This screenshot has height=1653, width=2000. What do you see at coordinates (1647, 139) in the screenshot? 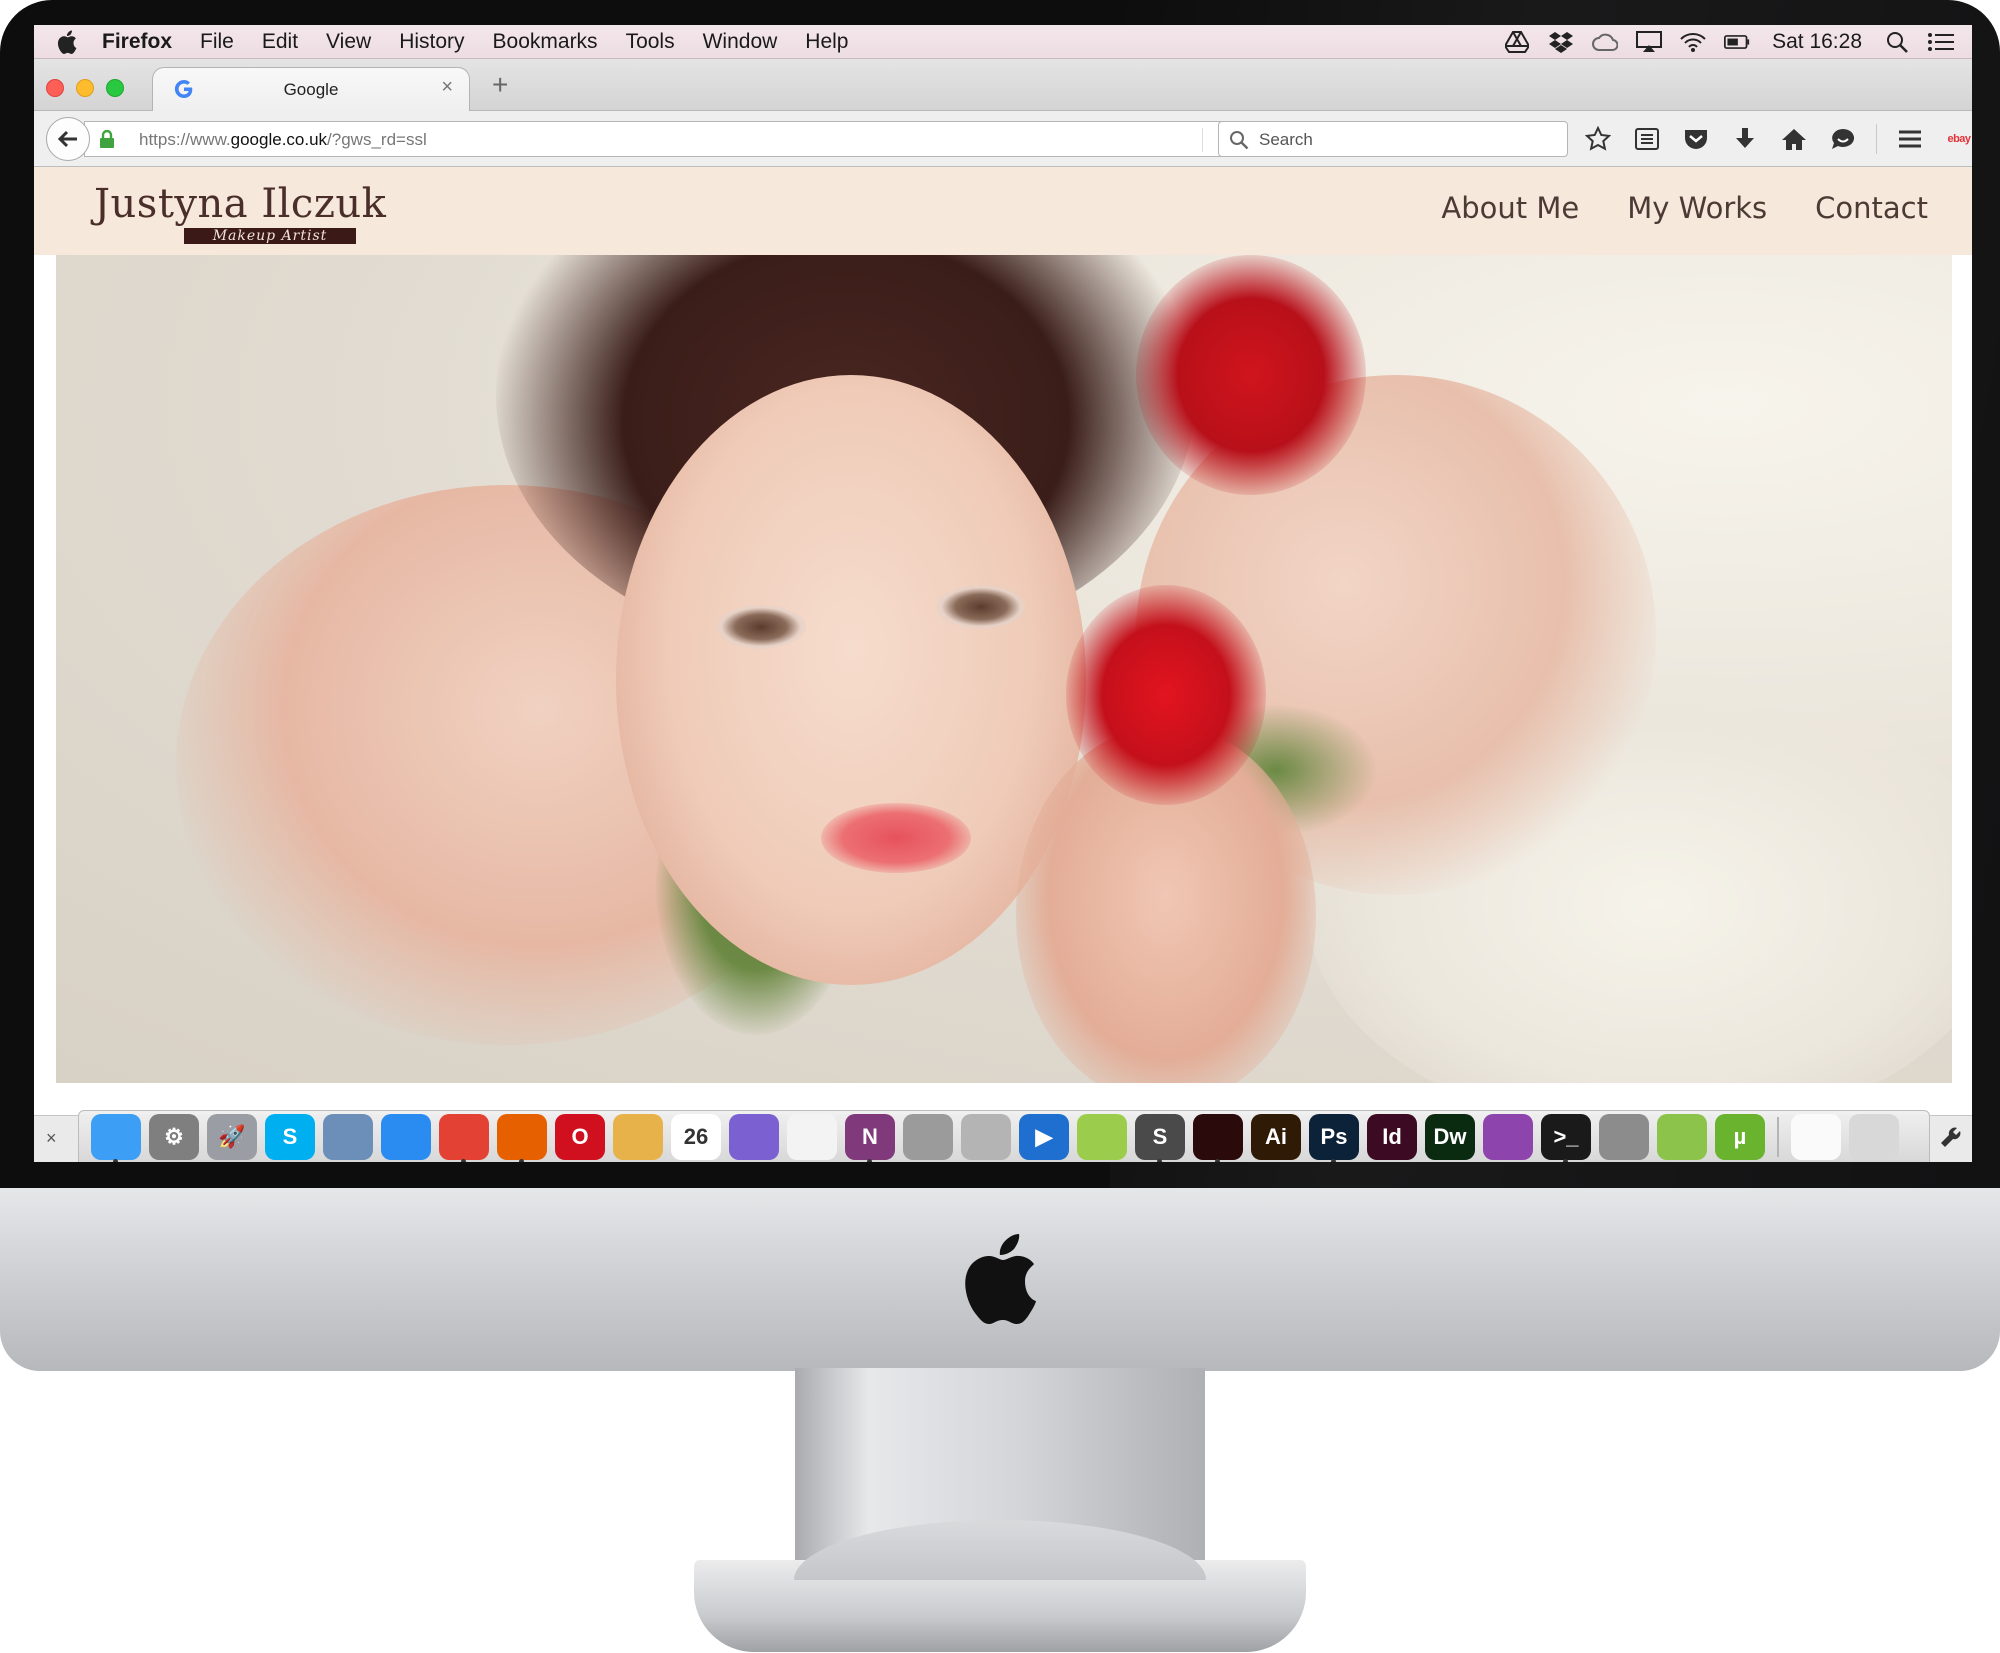
I see `reading-list-icon` at bounding box center [1647, 139].